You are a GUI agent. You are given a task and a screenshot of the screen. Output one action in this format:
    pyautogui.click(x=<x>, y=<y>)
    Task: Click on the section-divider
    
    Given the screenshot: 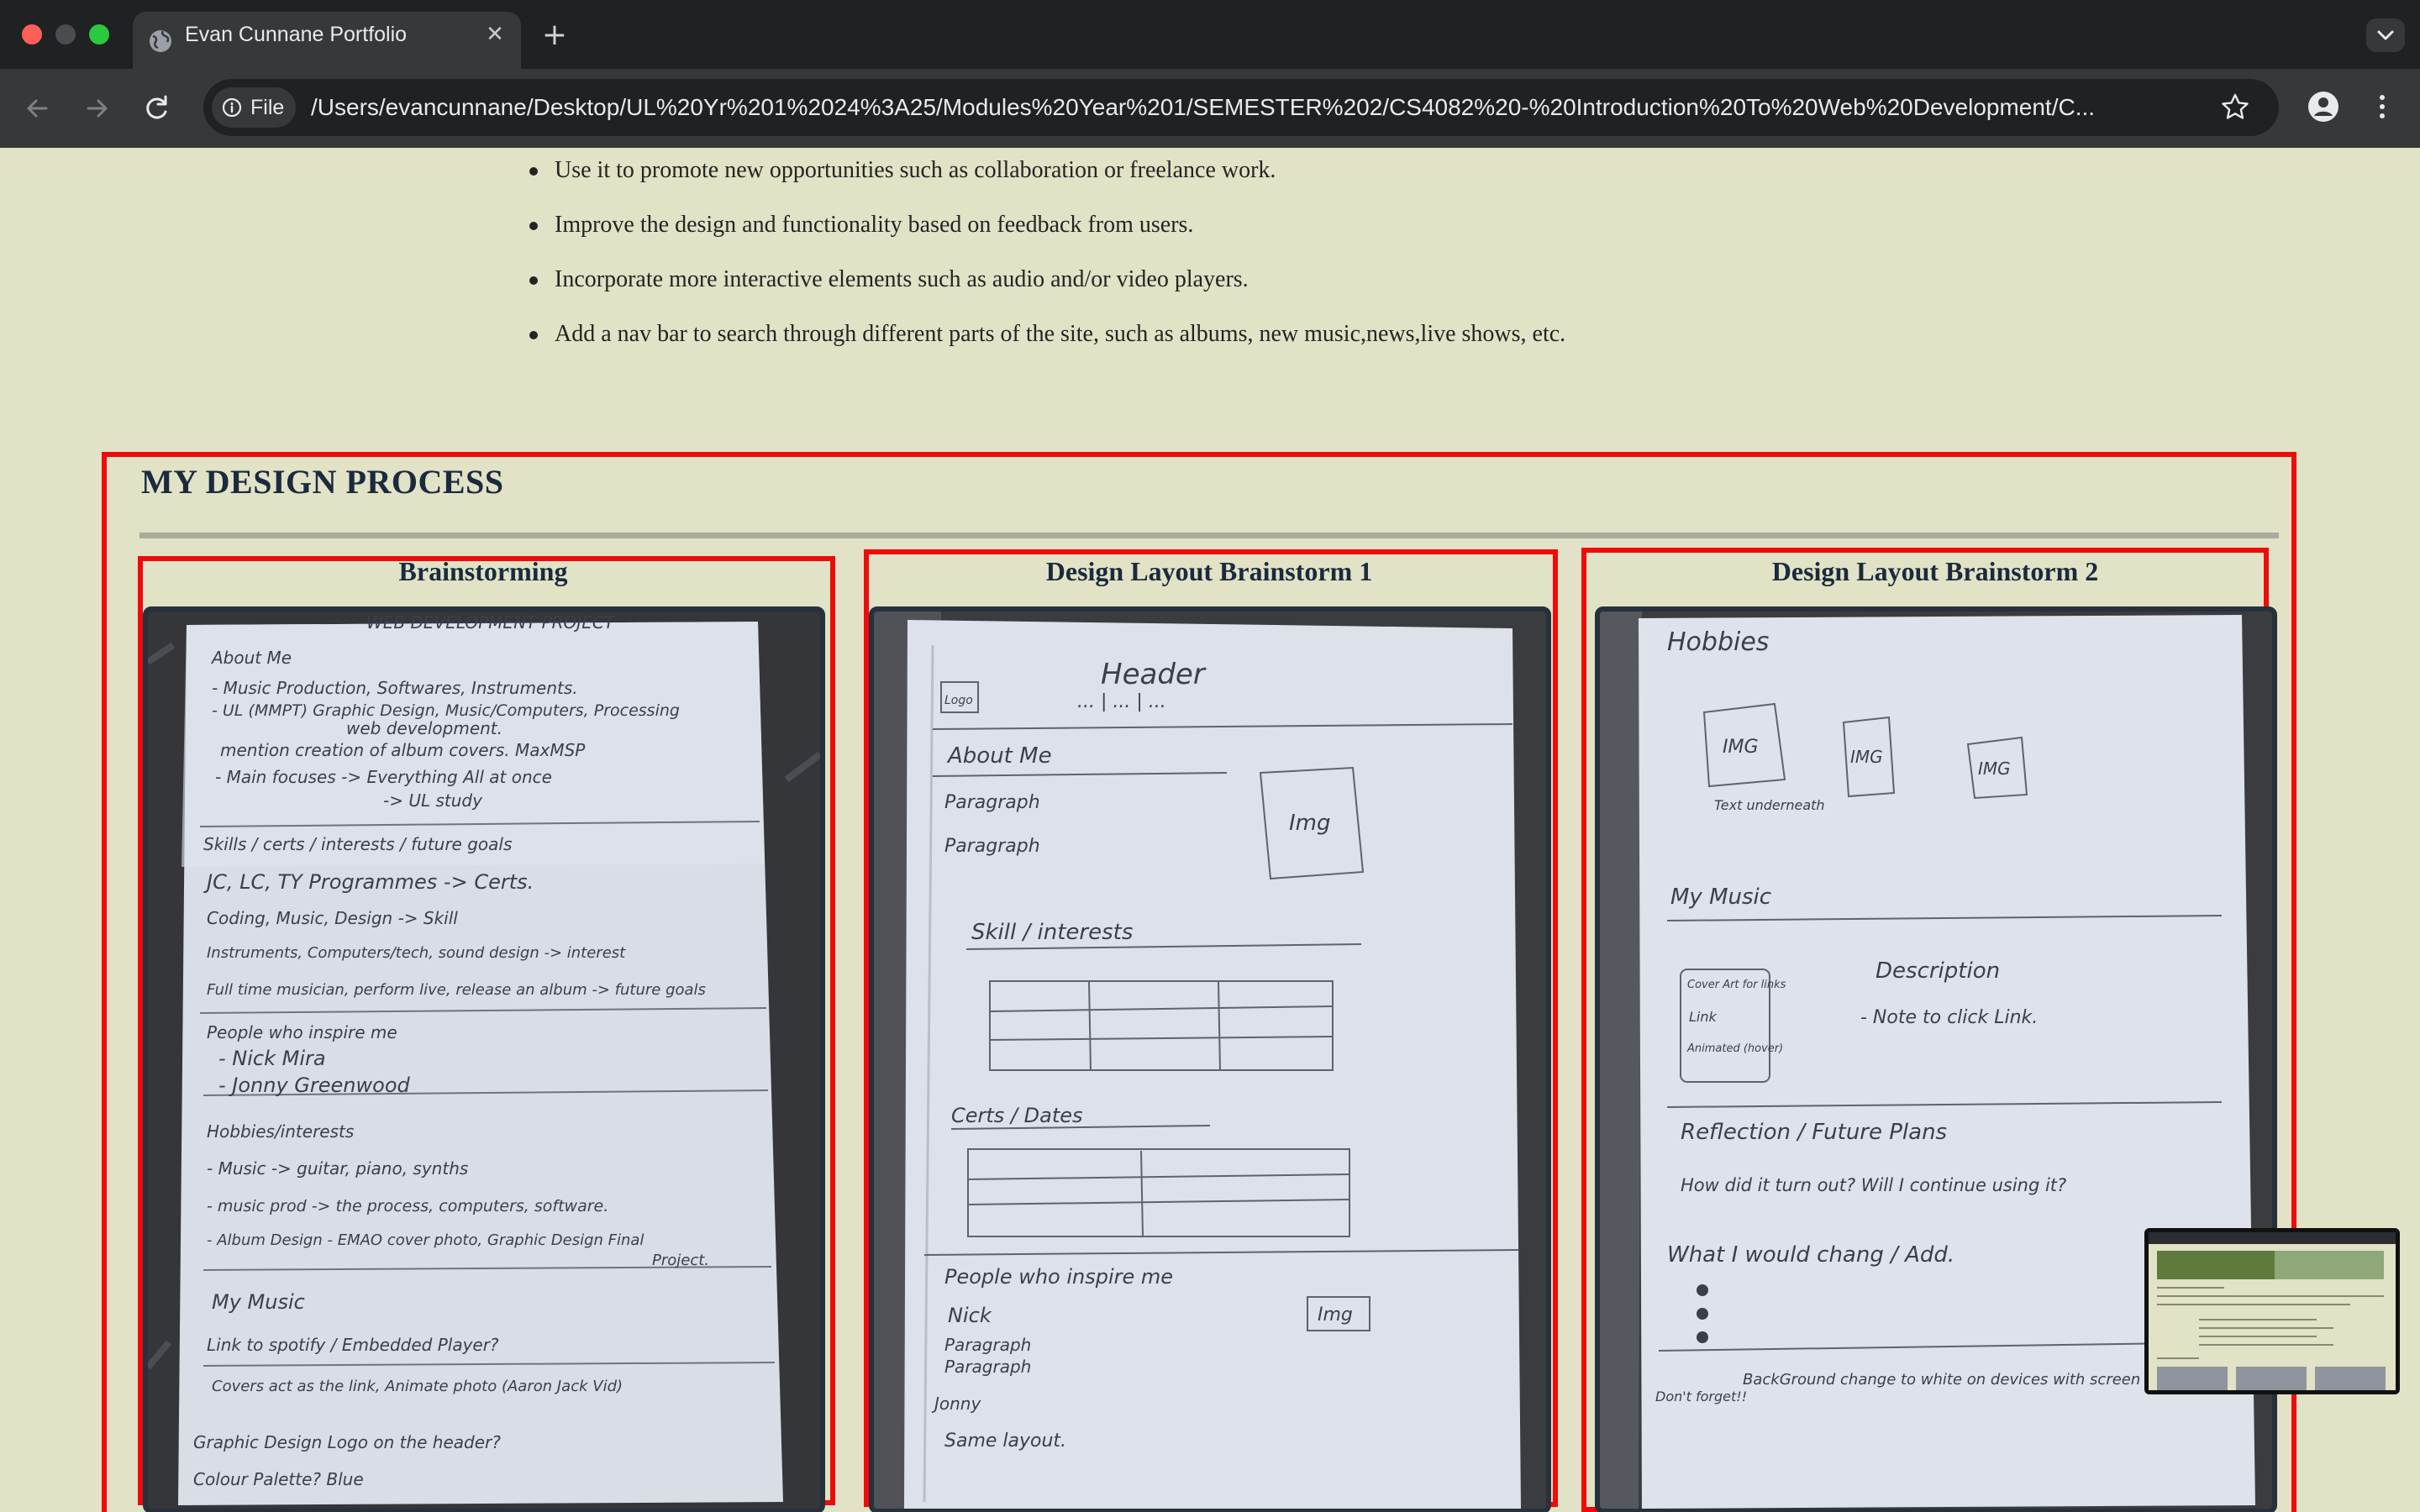 What is the action you would take?
    pyautogui.click(x=1209, y=535)
    